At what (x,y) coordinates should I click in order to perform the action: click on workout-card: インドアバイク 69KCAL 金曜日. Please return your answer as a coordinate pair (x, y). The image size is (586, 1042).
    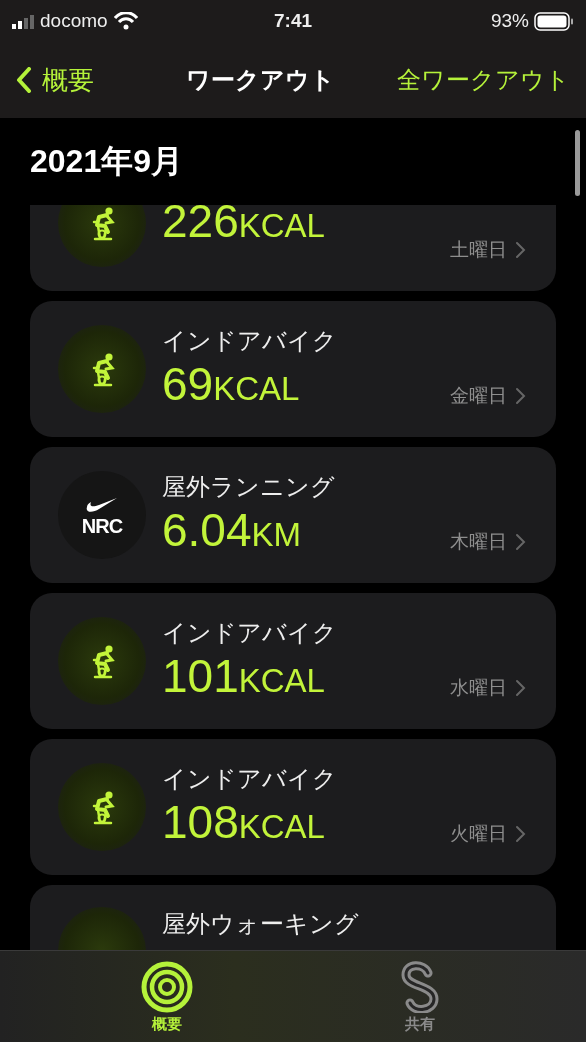
    Looking at the image, I should click on (293, 369).